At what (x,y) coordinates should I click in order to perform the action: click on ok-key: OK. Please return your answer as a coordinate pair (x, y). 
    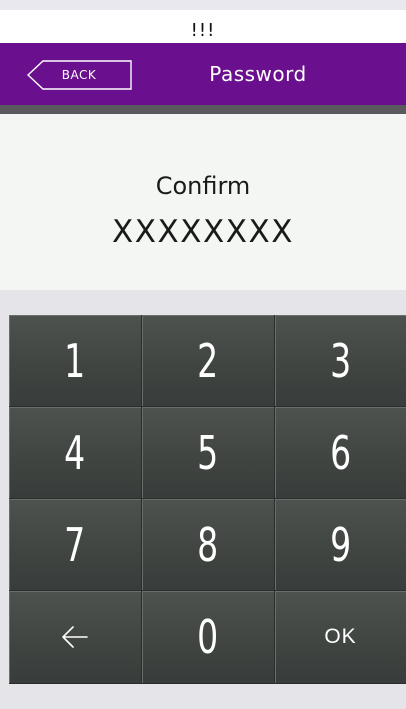
    Looking at the image, I should click on (340, 637).